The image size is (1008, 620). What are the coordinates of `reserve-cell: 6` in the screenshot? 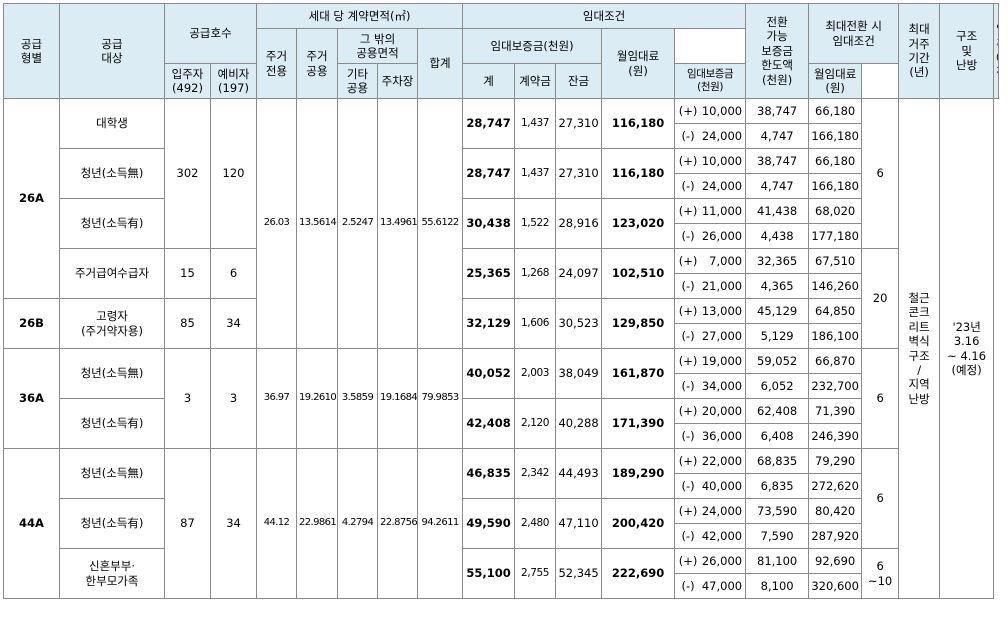 It's located at (233, 273).